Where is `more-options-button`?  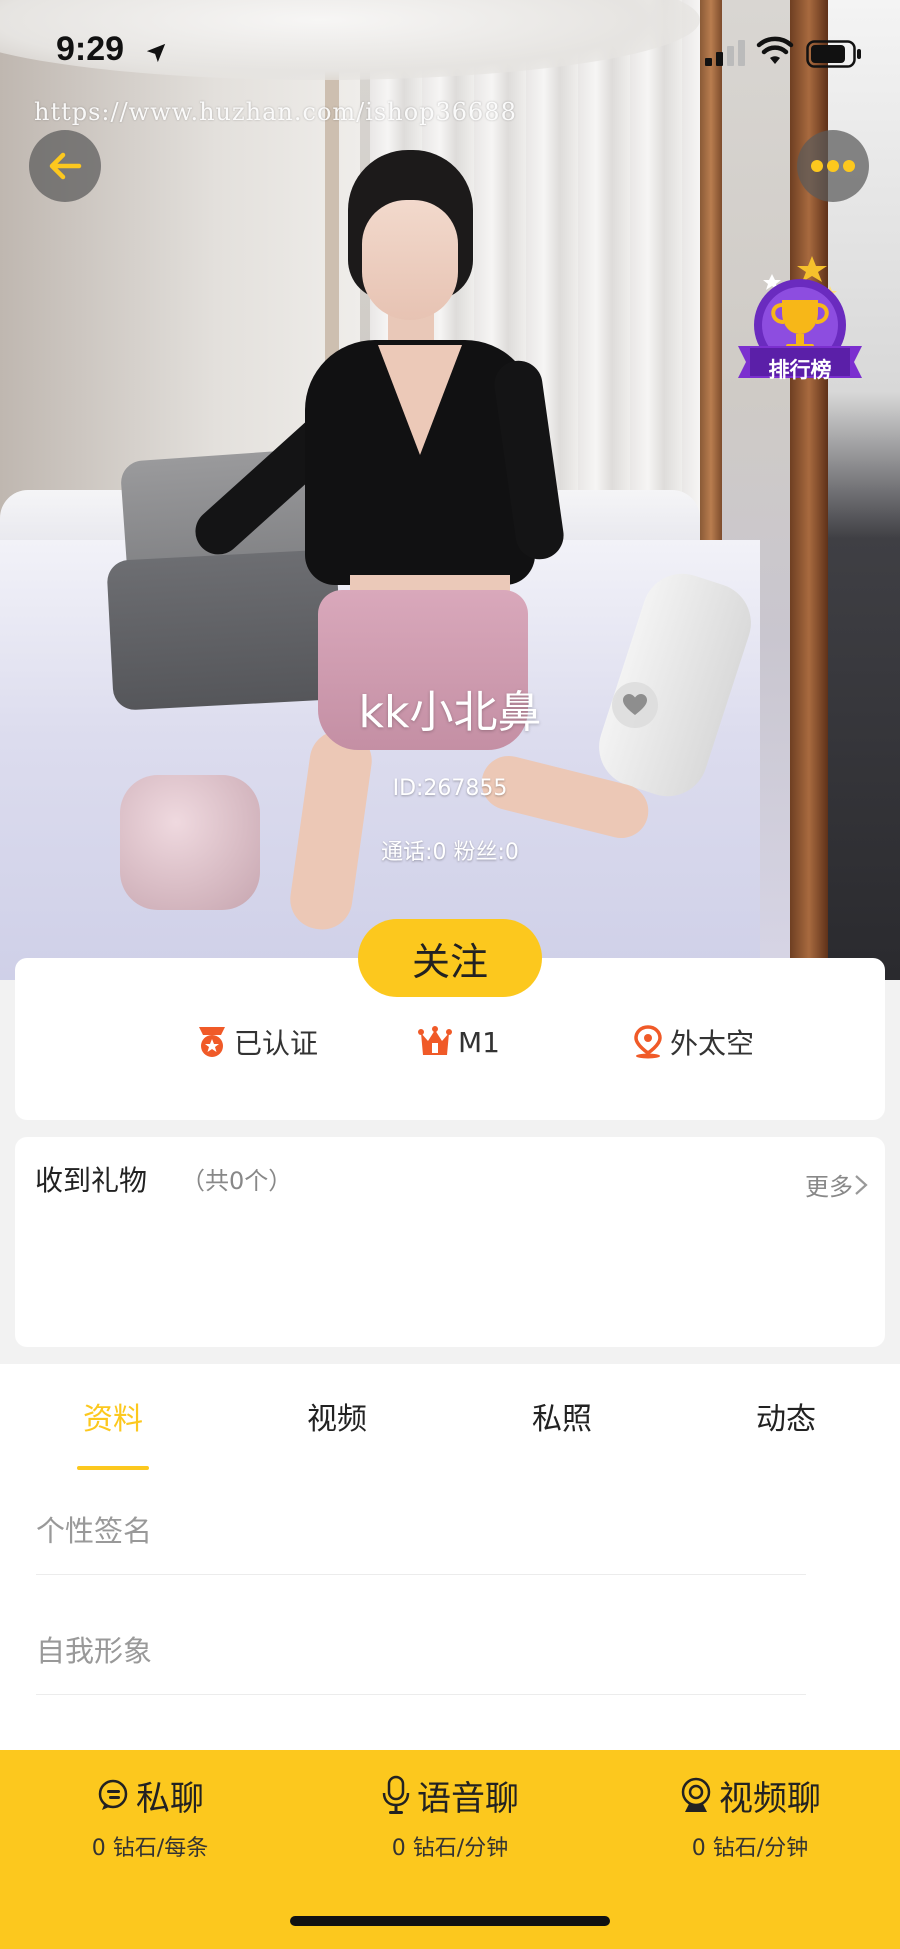 more-options-button is located at coordinates (833, 166).